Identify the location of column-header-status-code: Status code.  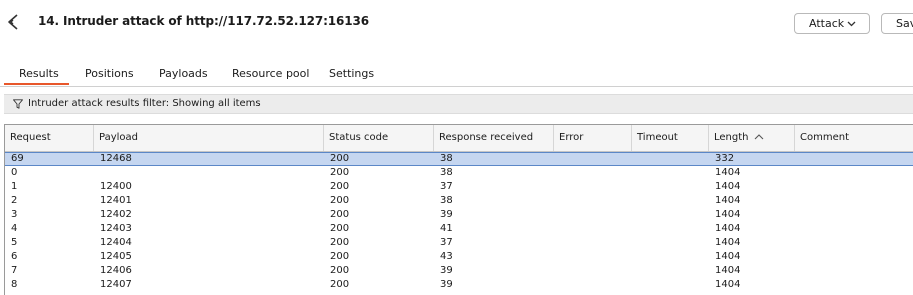
(379, 138).